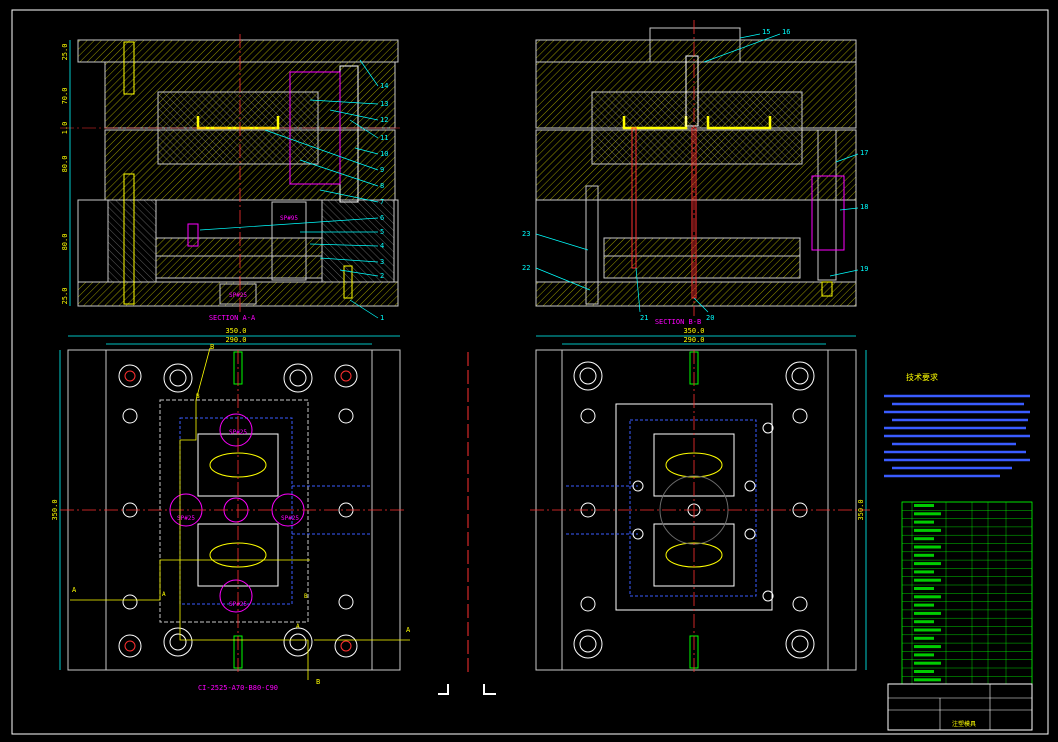 The height and width of the screenshot is (742, 1058). I want to click on left-plan-mark-4: B, so click(306, 596).